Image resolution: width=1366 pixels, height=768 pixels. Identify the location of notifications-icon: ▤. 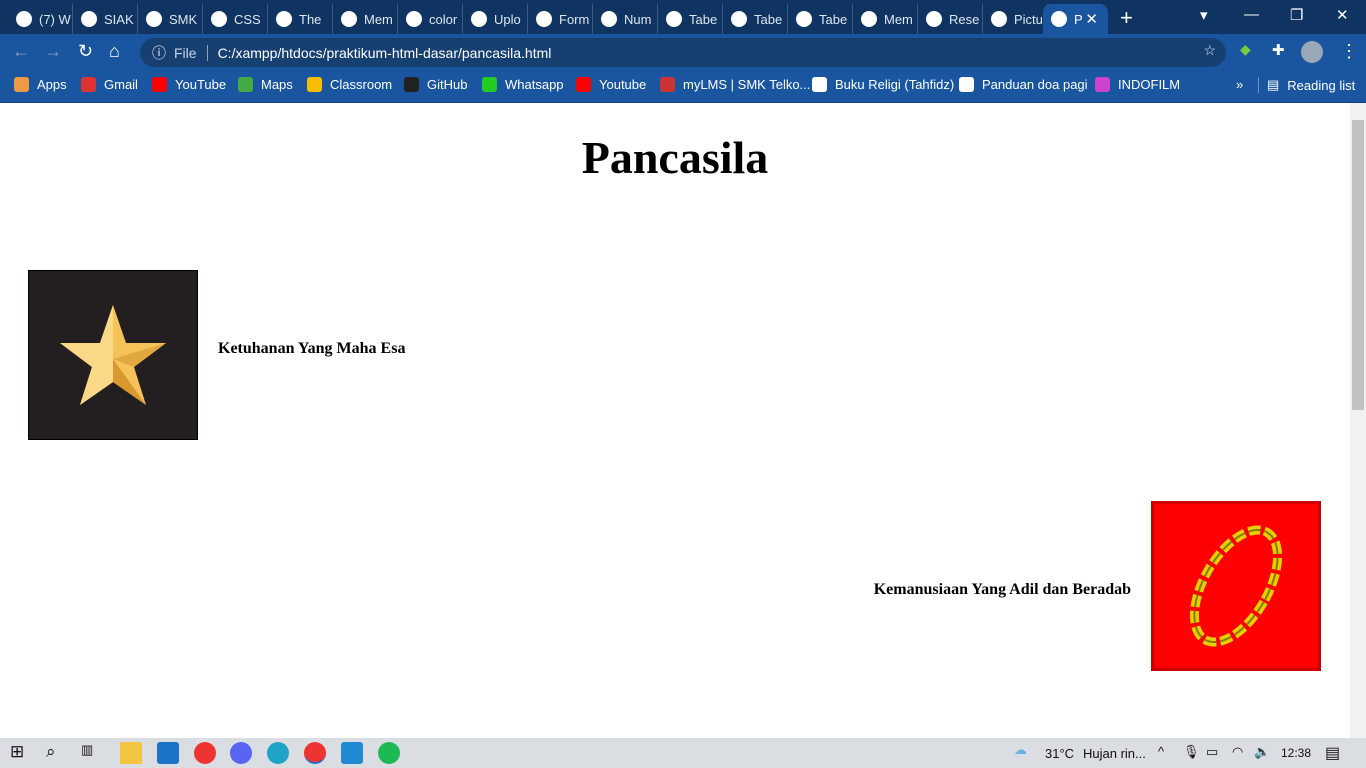
(1332, 753).